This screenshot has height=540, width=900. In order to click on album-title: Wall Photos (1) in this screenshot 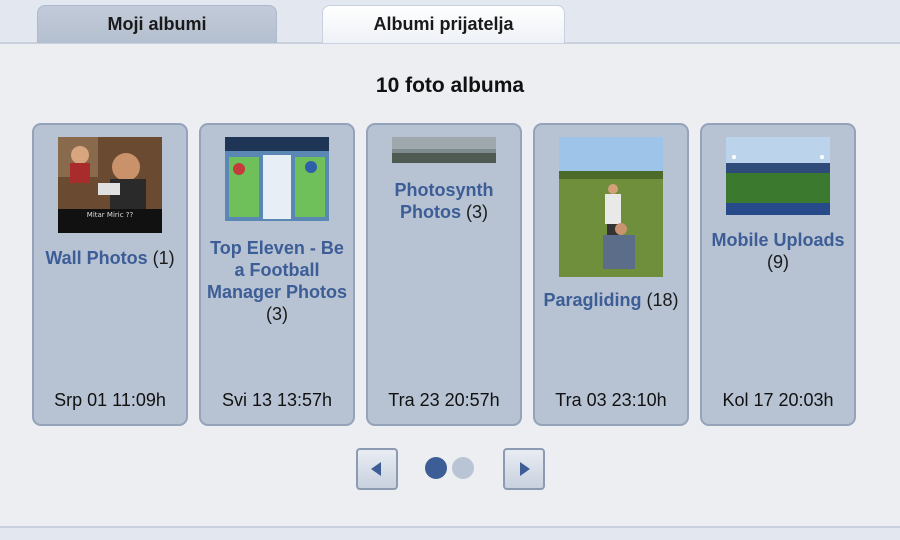, I will do `click(110, 258)`.